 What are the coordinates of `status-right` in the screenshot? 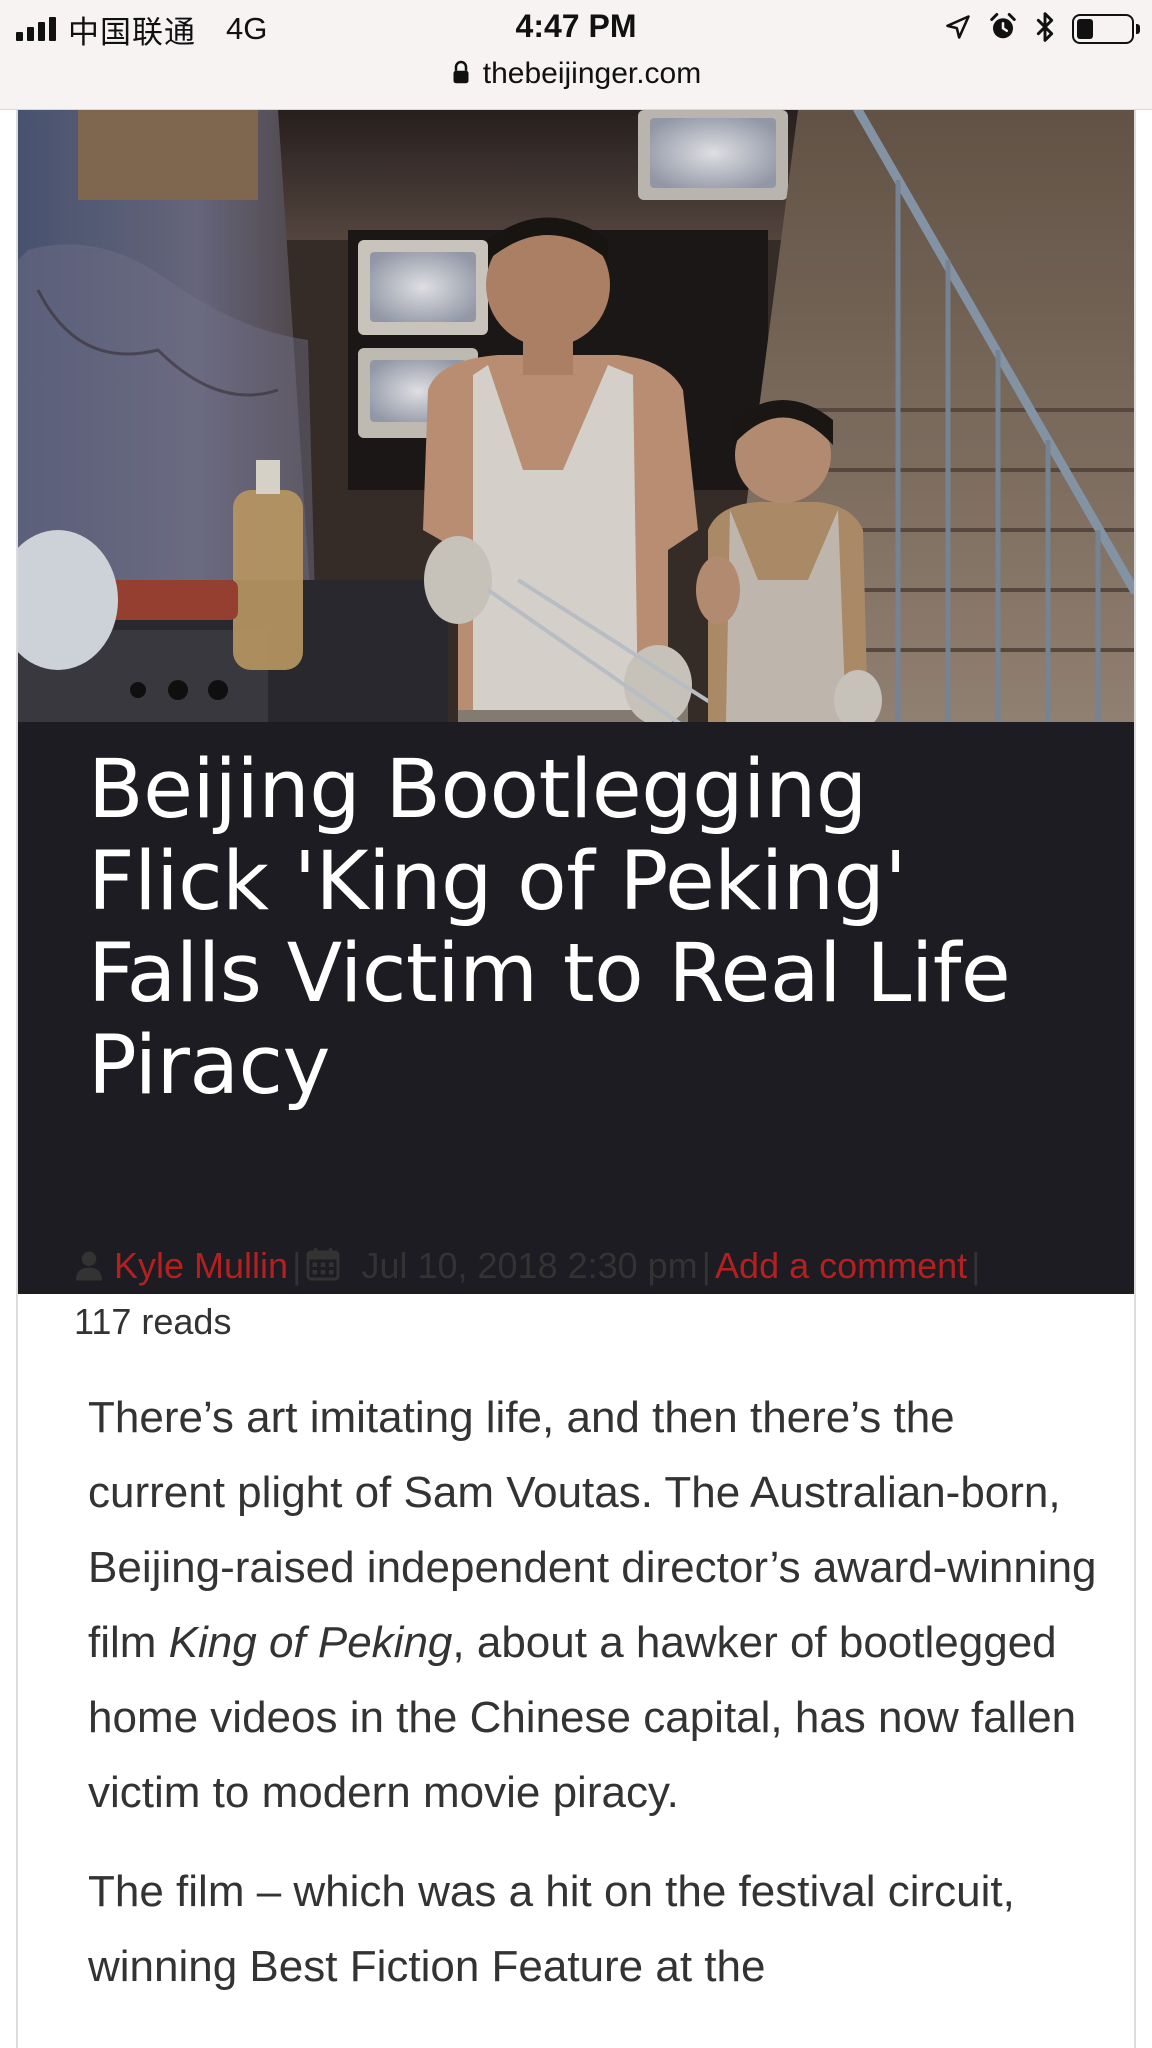 It's located at (1042, 29).